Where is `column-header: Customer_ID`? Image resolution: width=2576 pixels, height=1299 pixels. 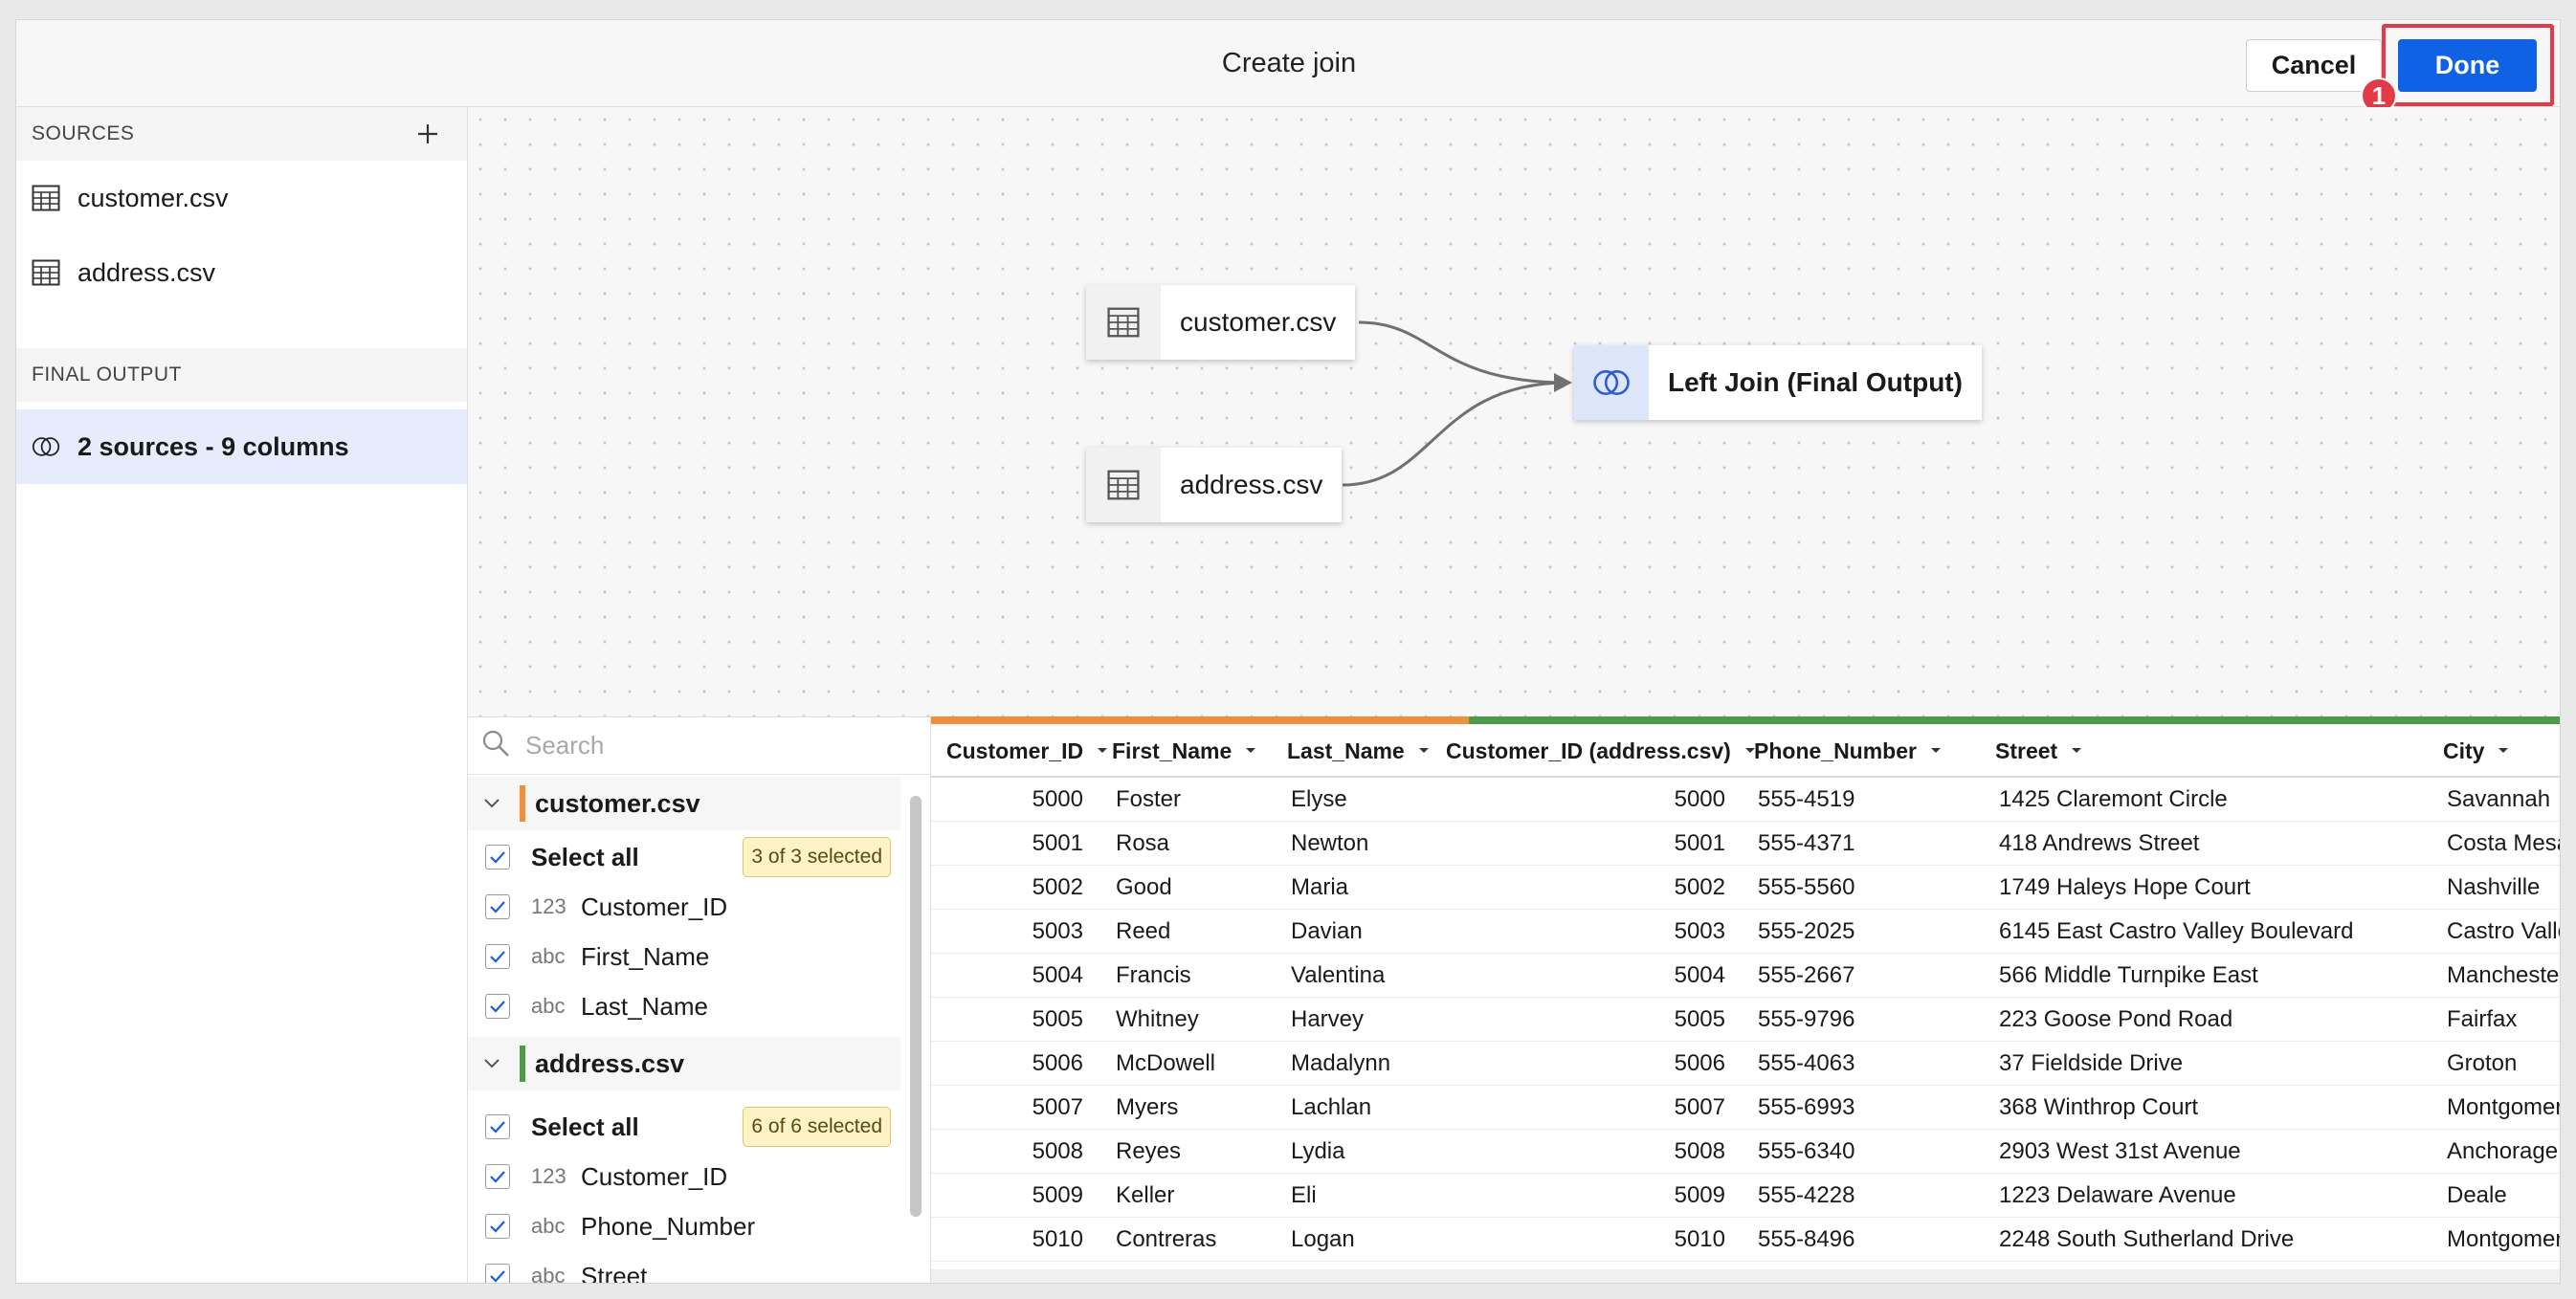
column-header: Customer_ID is located at coordinates (1019, 751).